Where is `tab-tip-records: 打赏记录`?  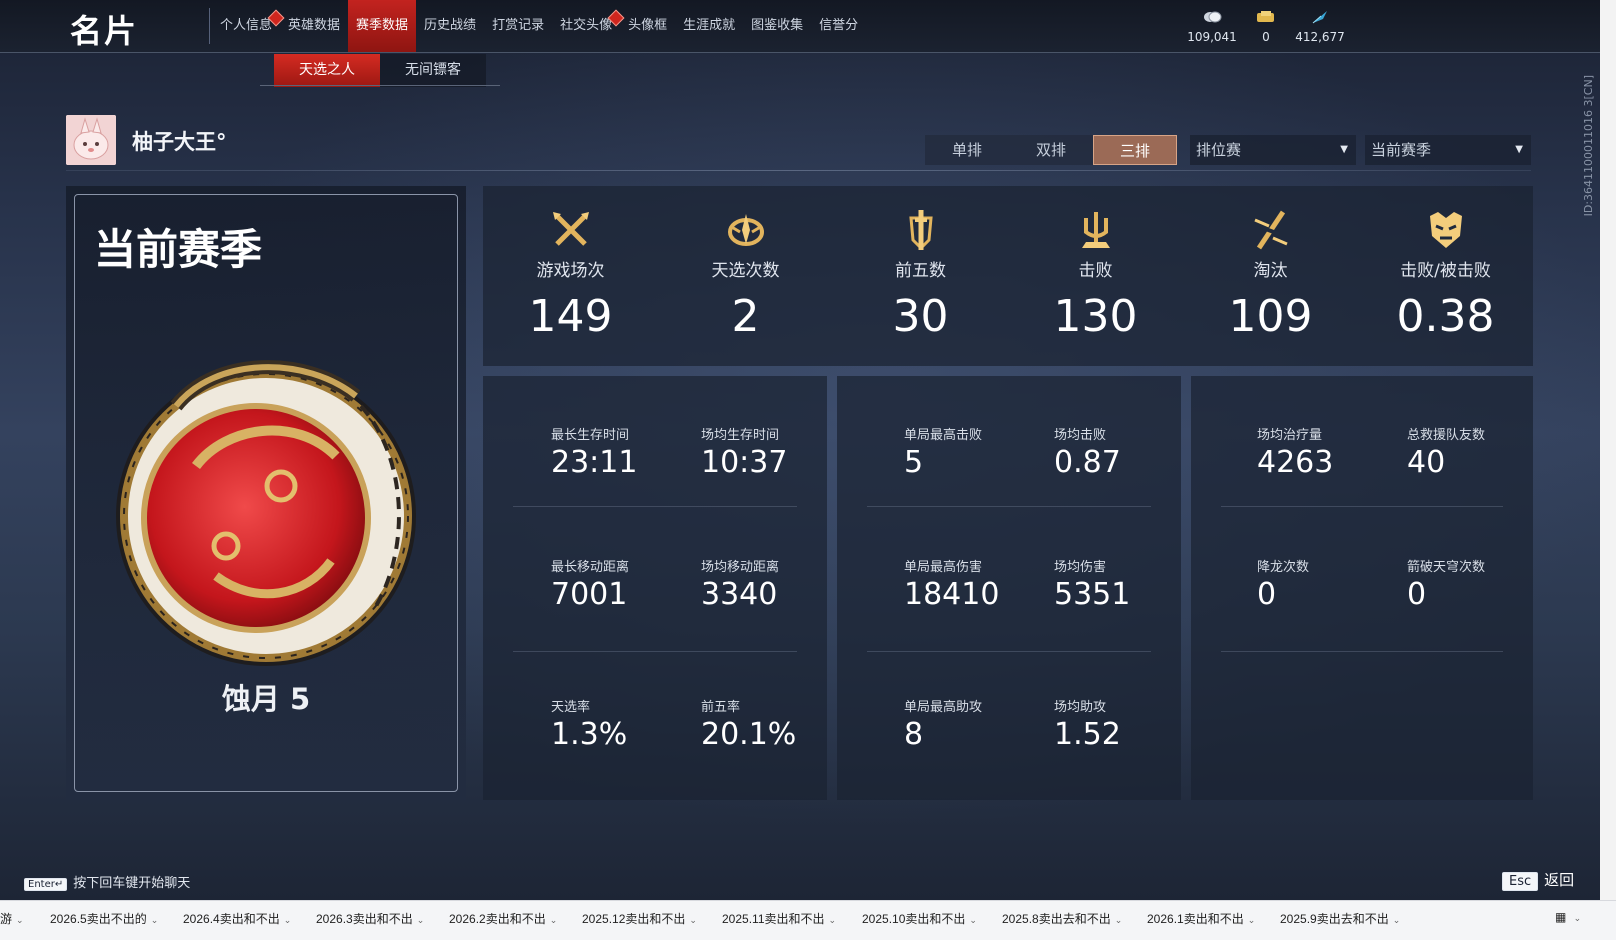
tab-tip-records: 打赏记录 is located at coordinates (518, 26).